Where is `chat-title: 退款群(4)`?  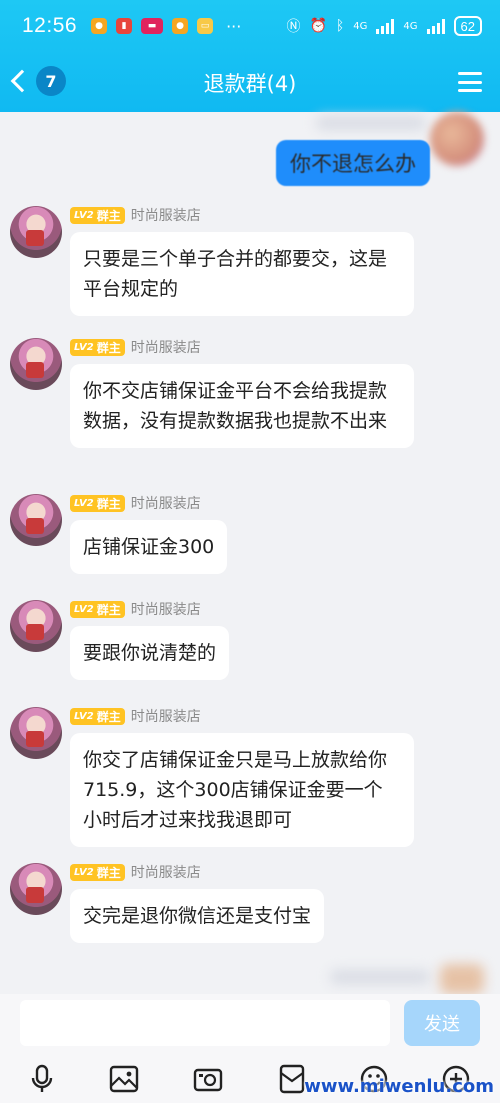 chat-title: 退款群(4) is located at coordinates (250, 84).